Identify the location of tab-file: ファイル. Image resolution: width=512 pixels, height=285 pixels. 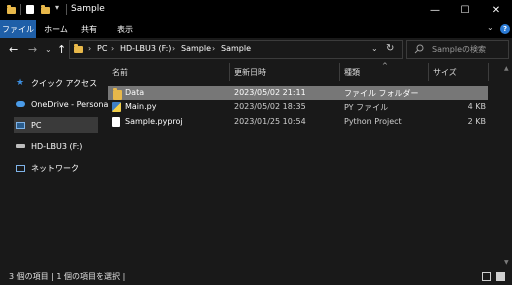
(18, 29).